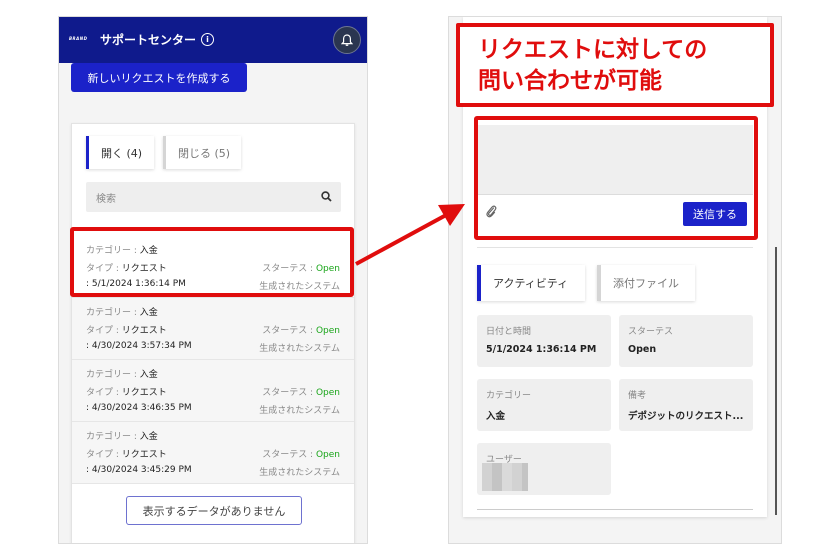 This screenshot has height=560, width=840. What do you see at coordinates (544, 341) in the screenshot?
I see `detail-datetime: 日付と時間 5/1/2024 1:36:14 PM` at bounding box center [544, 341].